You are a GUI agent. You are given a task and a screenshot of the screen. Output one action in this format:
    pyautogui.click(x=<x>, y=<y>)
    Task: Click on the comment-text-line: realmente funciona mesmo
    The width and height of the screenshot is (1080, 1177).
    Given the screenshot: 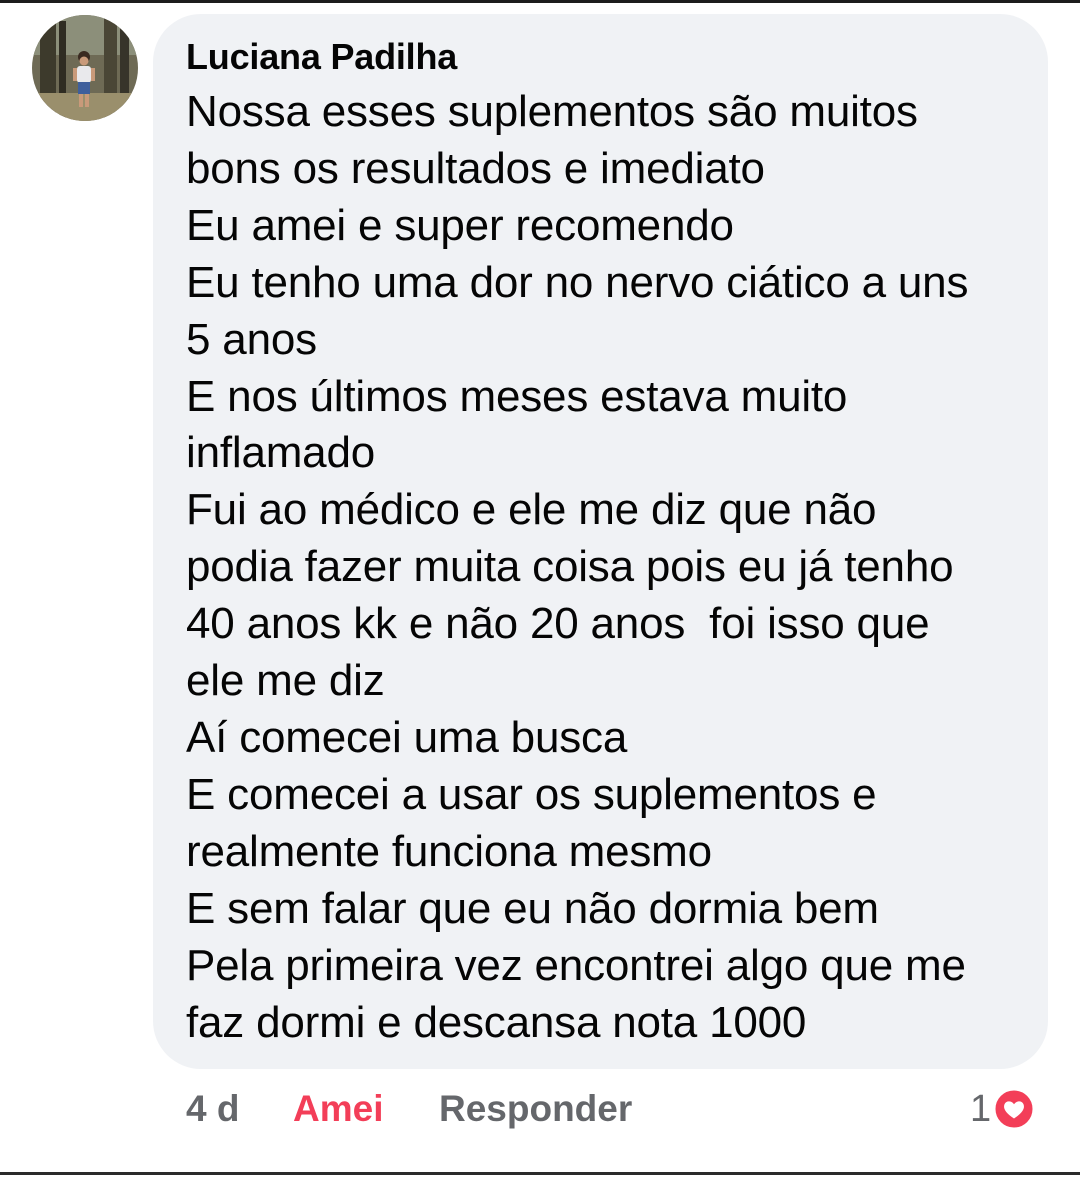 What is the action you would take?
    pyautogui.click(x=449, y=851)
    